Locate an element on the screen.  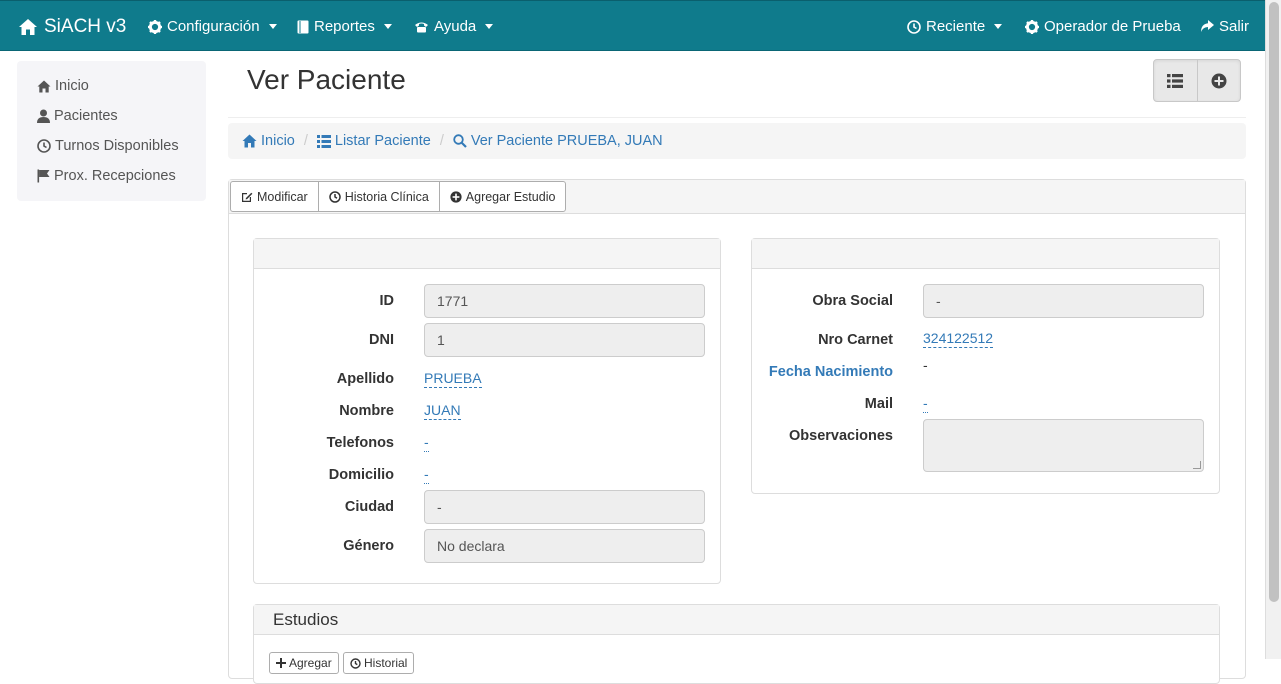
sidebar-item-turnos-disponibles: Turnos Disponibles is located at coordinates (108, 146).